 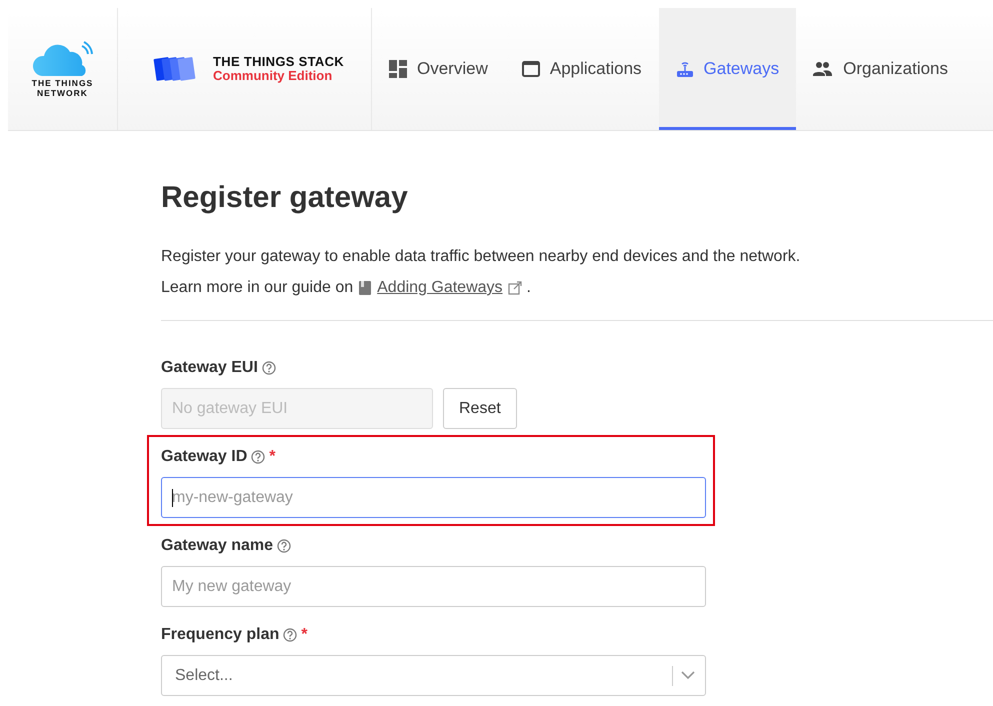 I want to click on nav-tab: Overview, so click(x=438, y=69).